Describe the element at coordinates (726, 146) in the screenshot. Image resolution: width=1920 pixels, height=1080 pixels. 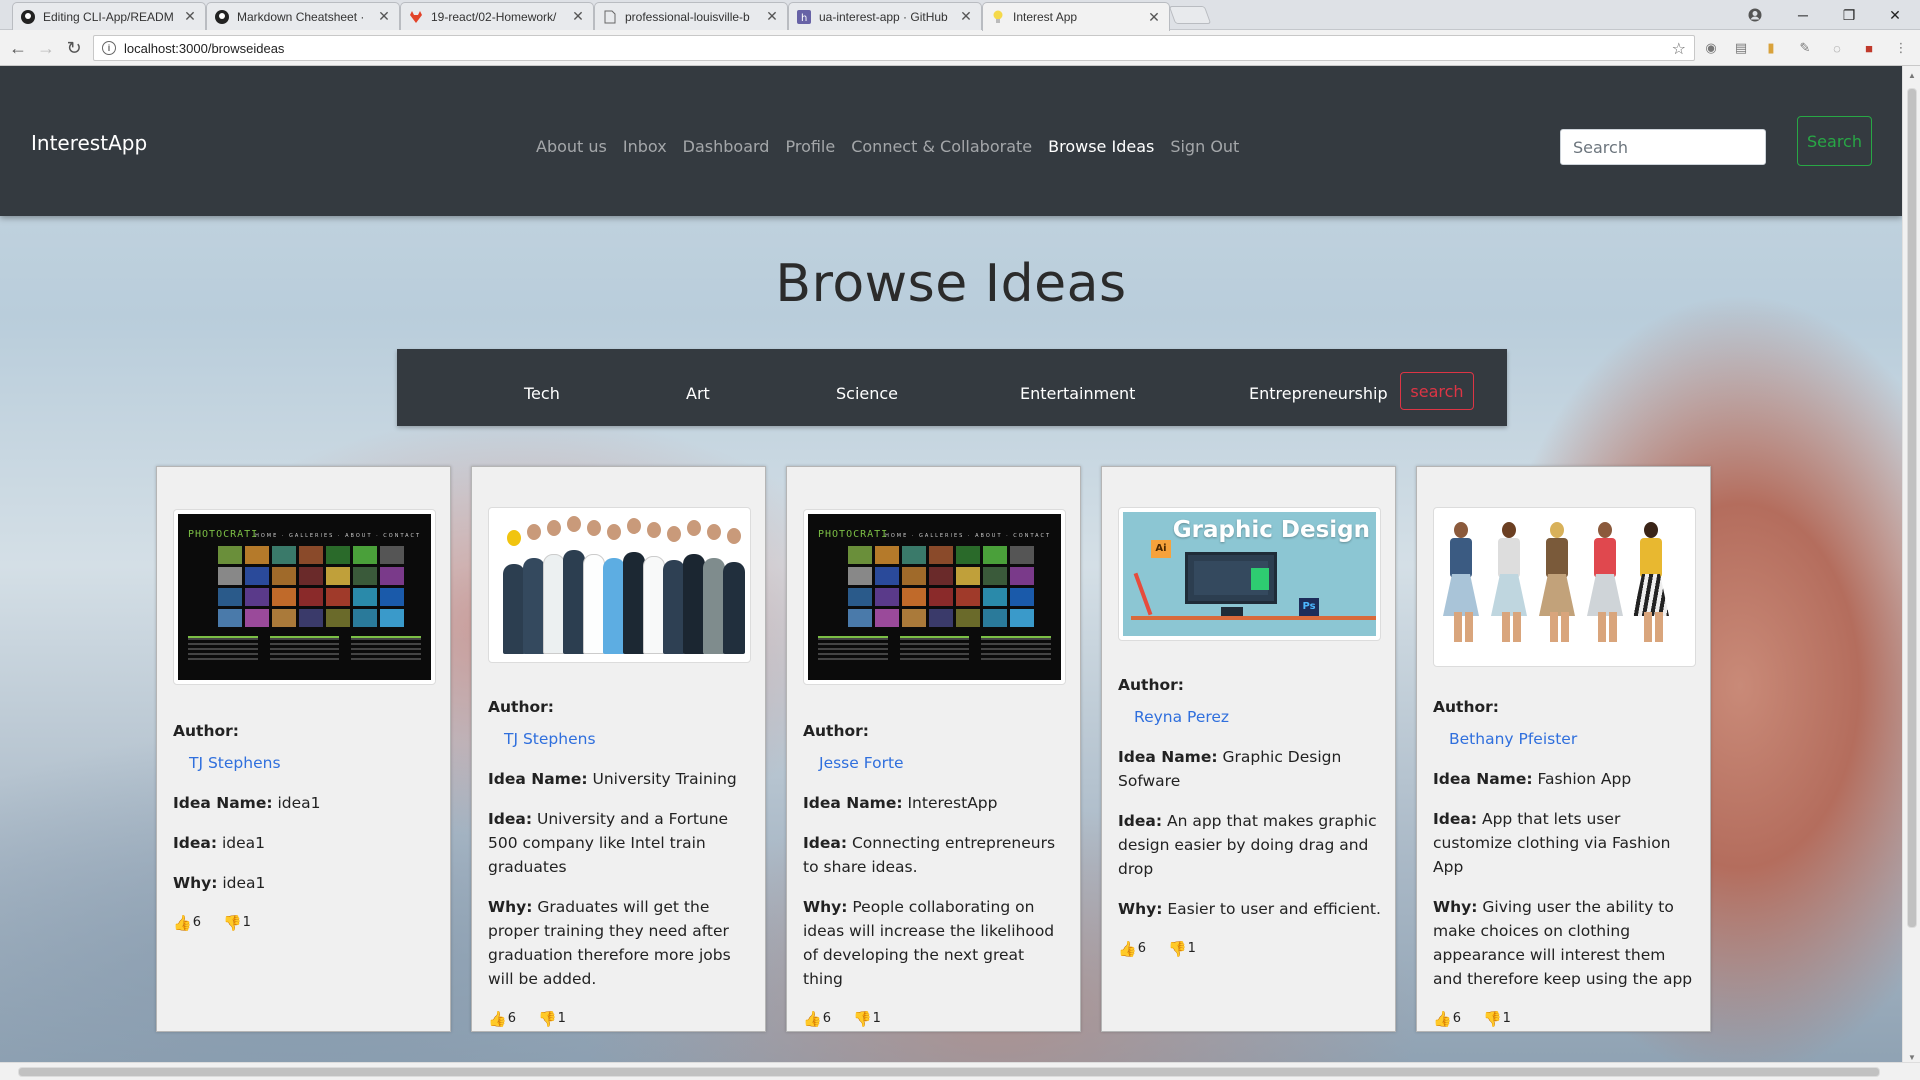
I see `nav-link-dashboard: Dashboard` at that location.